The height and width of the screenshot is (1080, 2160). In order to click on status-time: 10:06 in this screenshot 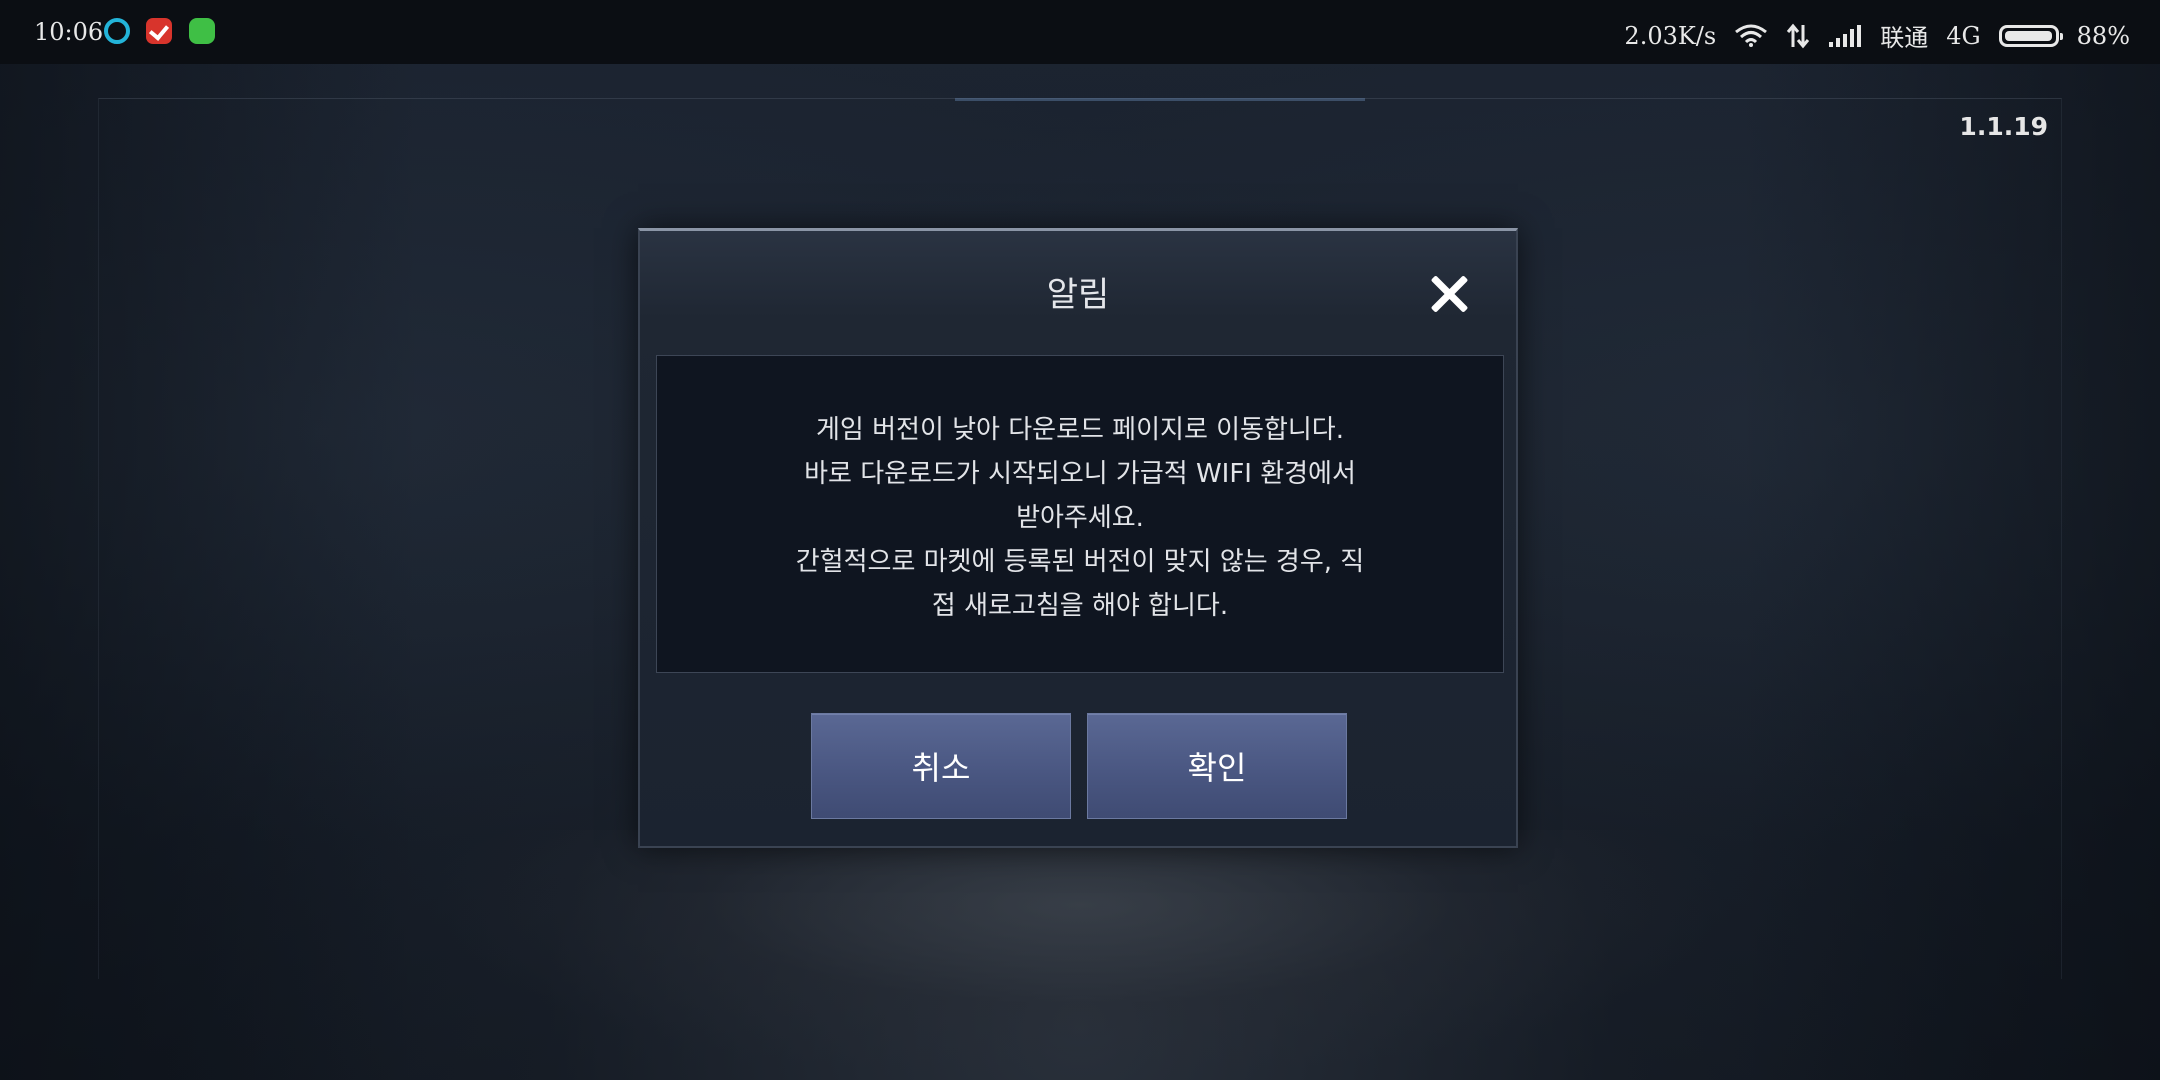, I will do `click(69, 32)`.